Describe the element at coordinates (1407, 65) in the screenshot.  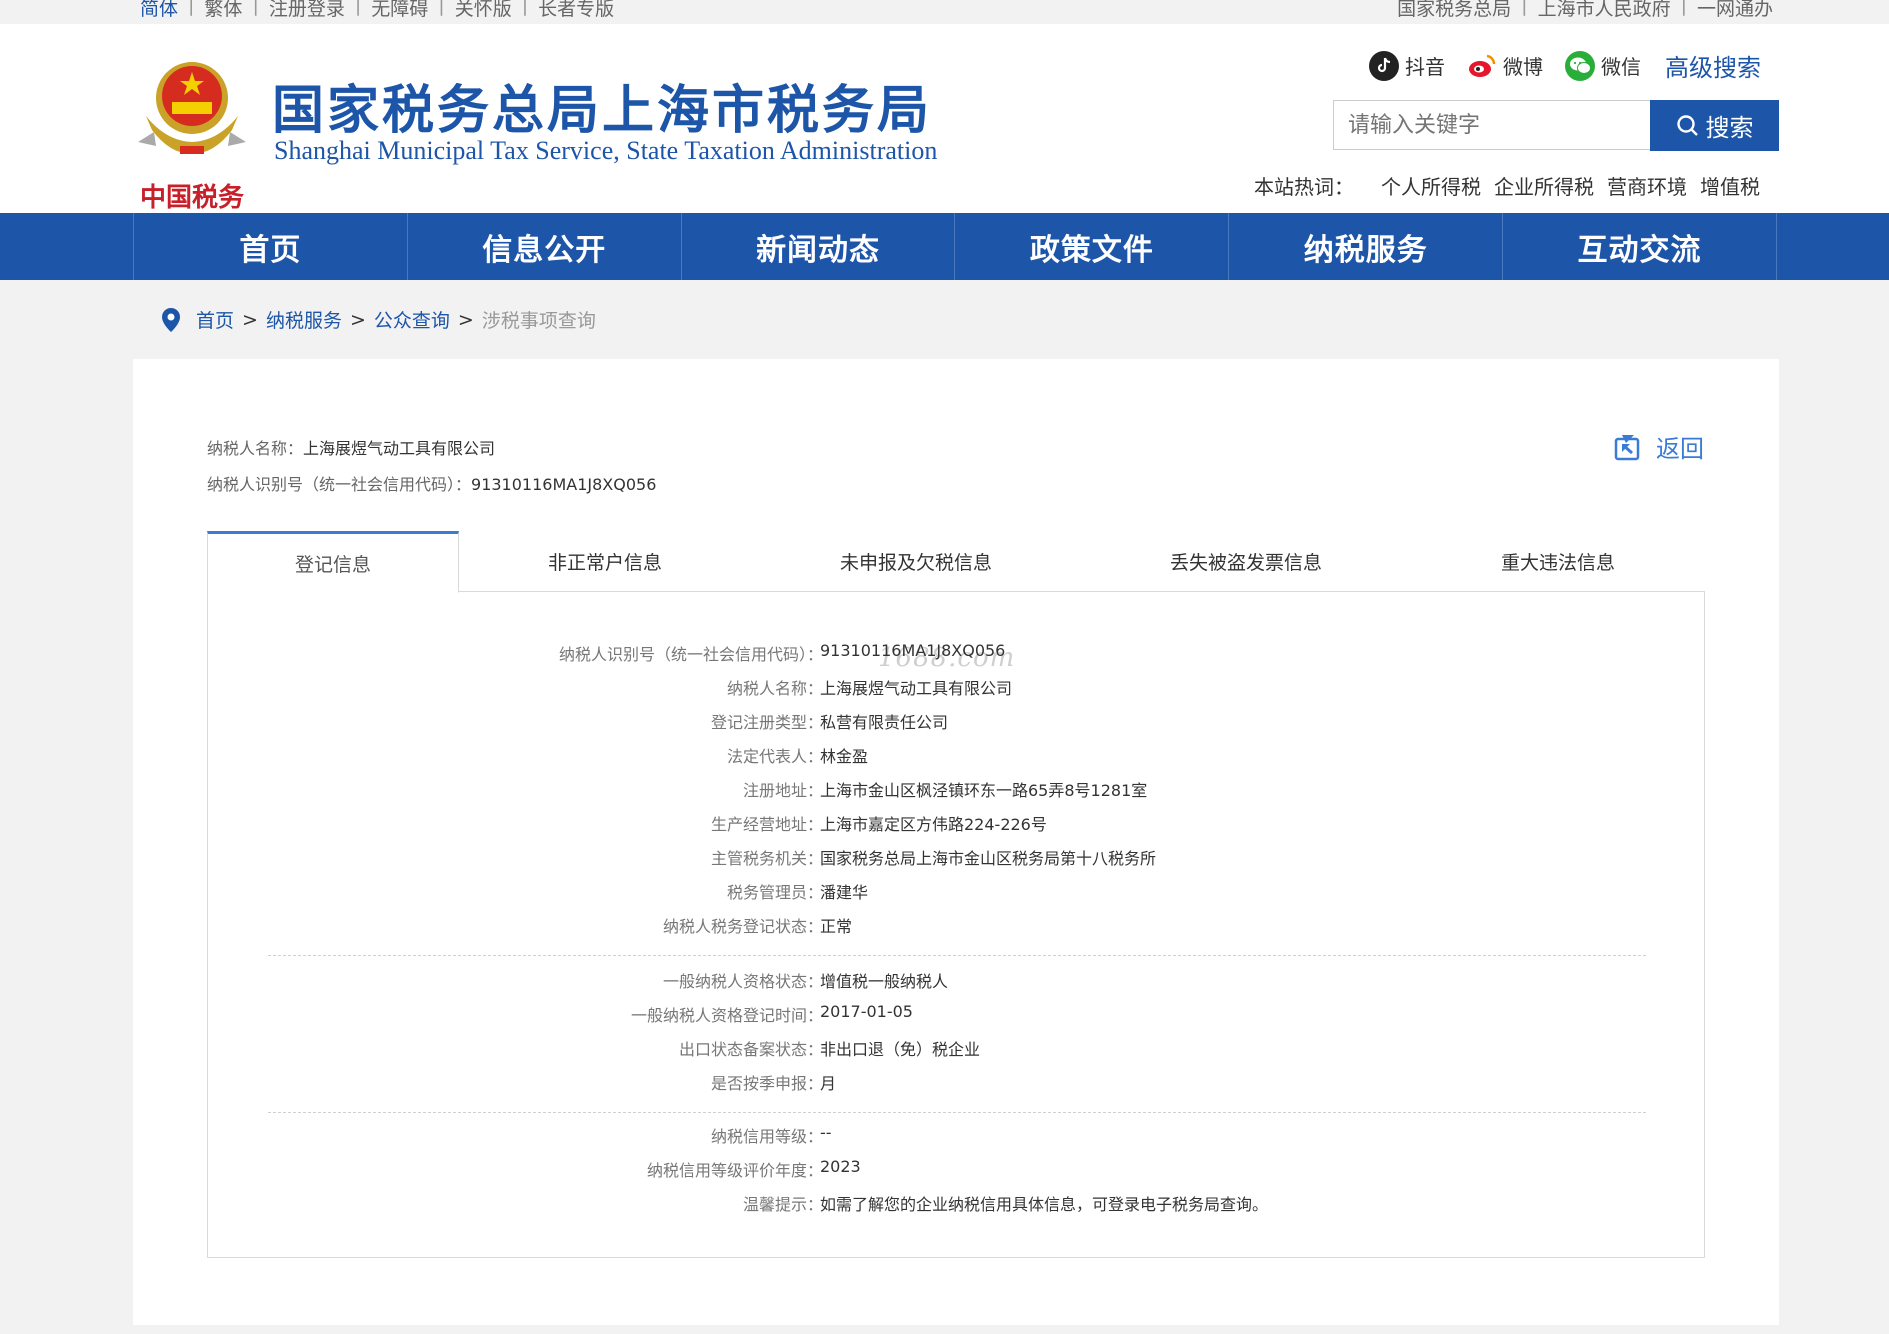
I see `douyin-link: 抖音` at that location.